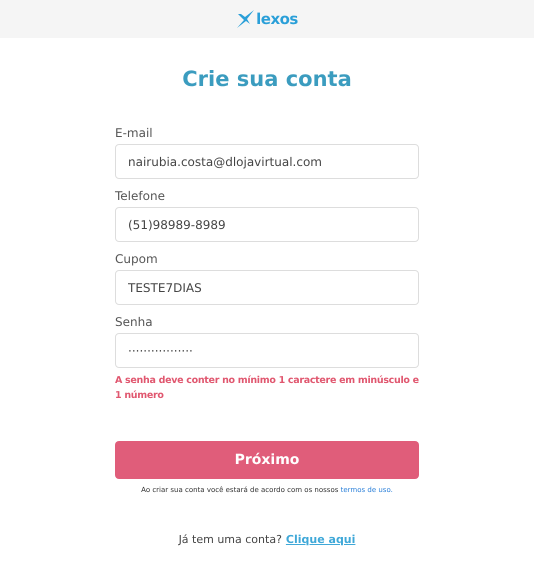 The height and width of the screenshot is (563, 534). Describe the element at coordinates (267, 388) in the screenshot. I see `error-message: A senha deve conter no mínimo 1 caractere em minúsculo e 1 número` at that location.